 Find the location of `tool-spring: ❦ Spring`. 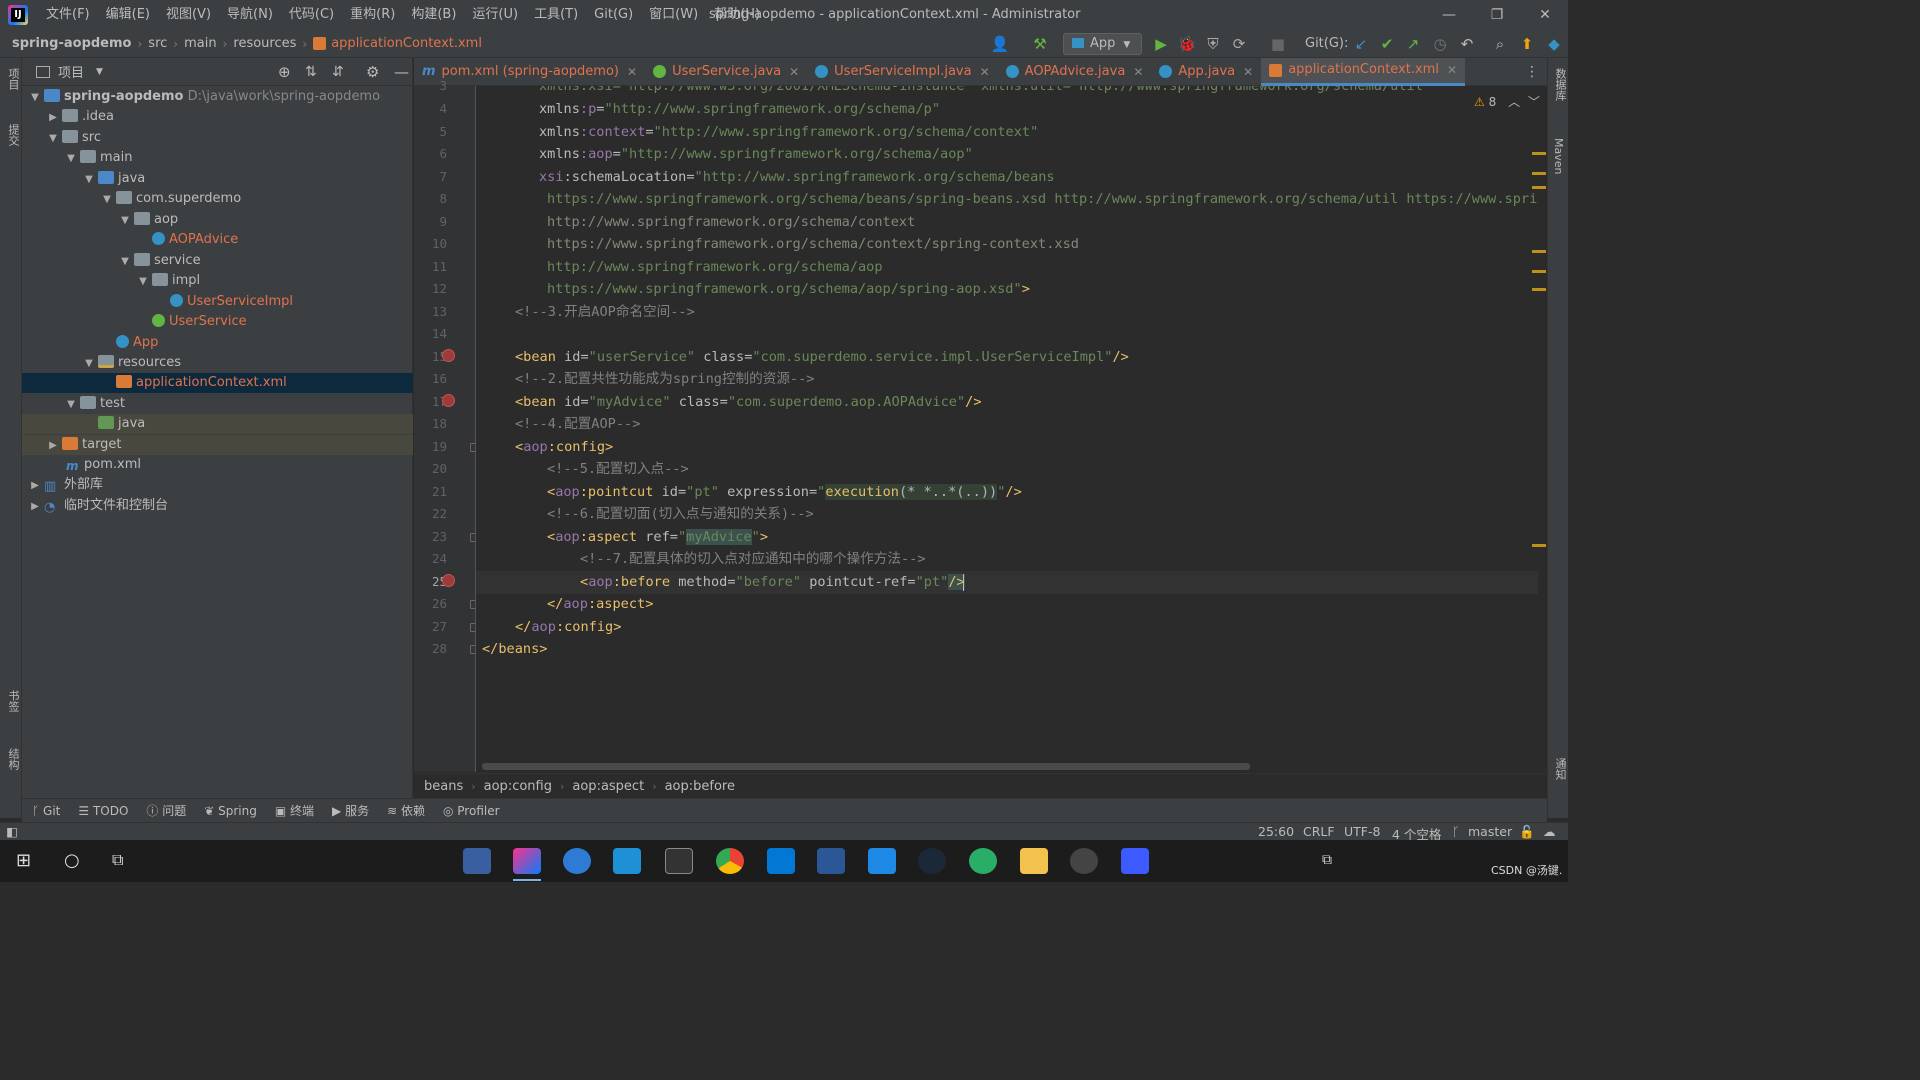

tool-spring: ❦ Spring is located at coordinates (230, 811).